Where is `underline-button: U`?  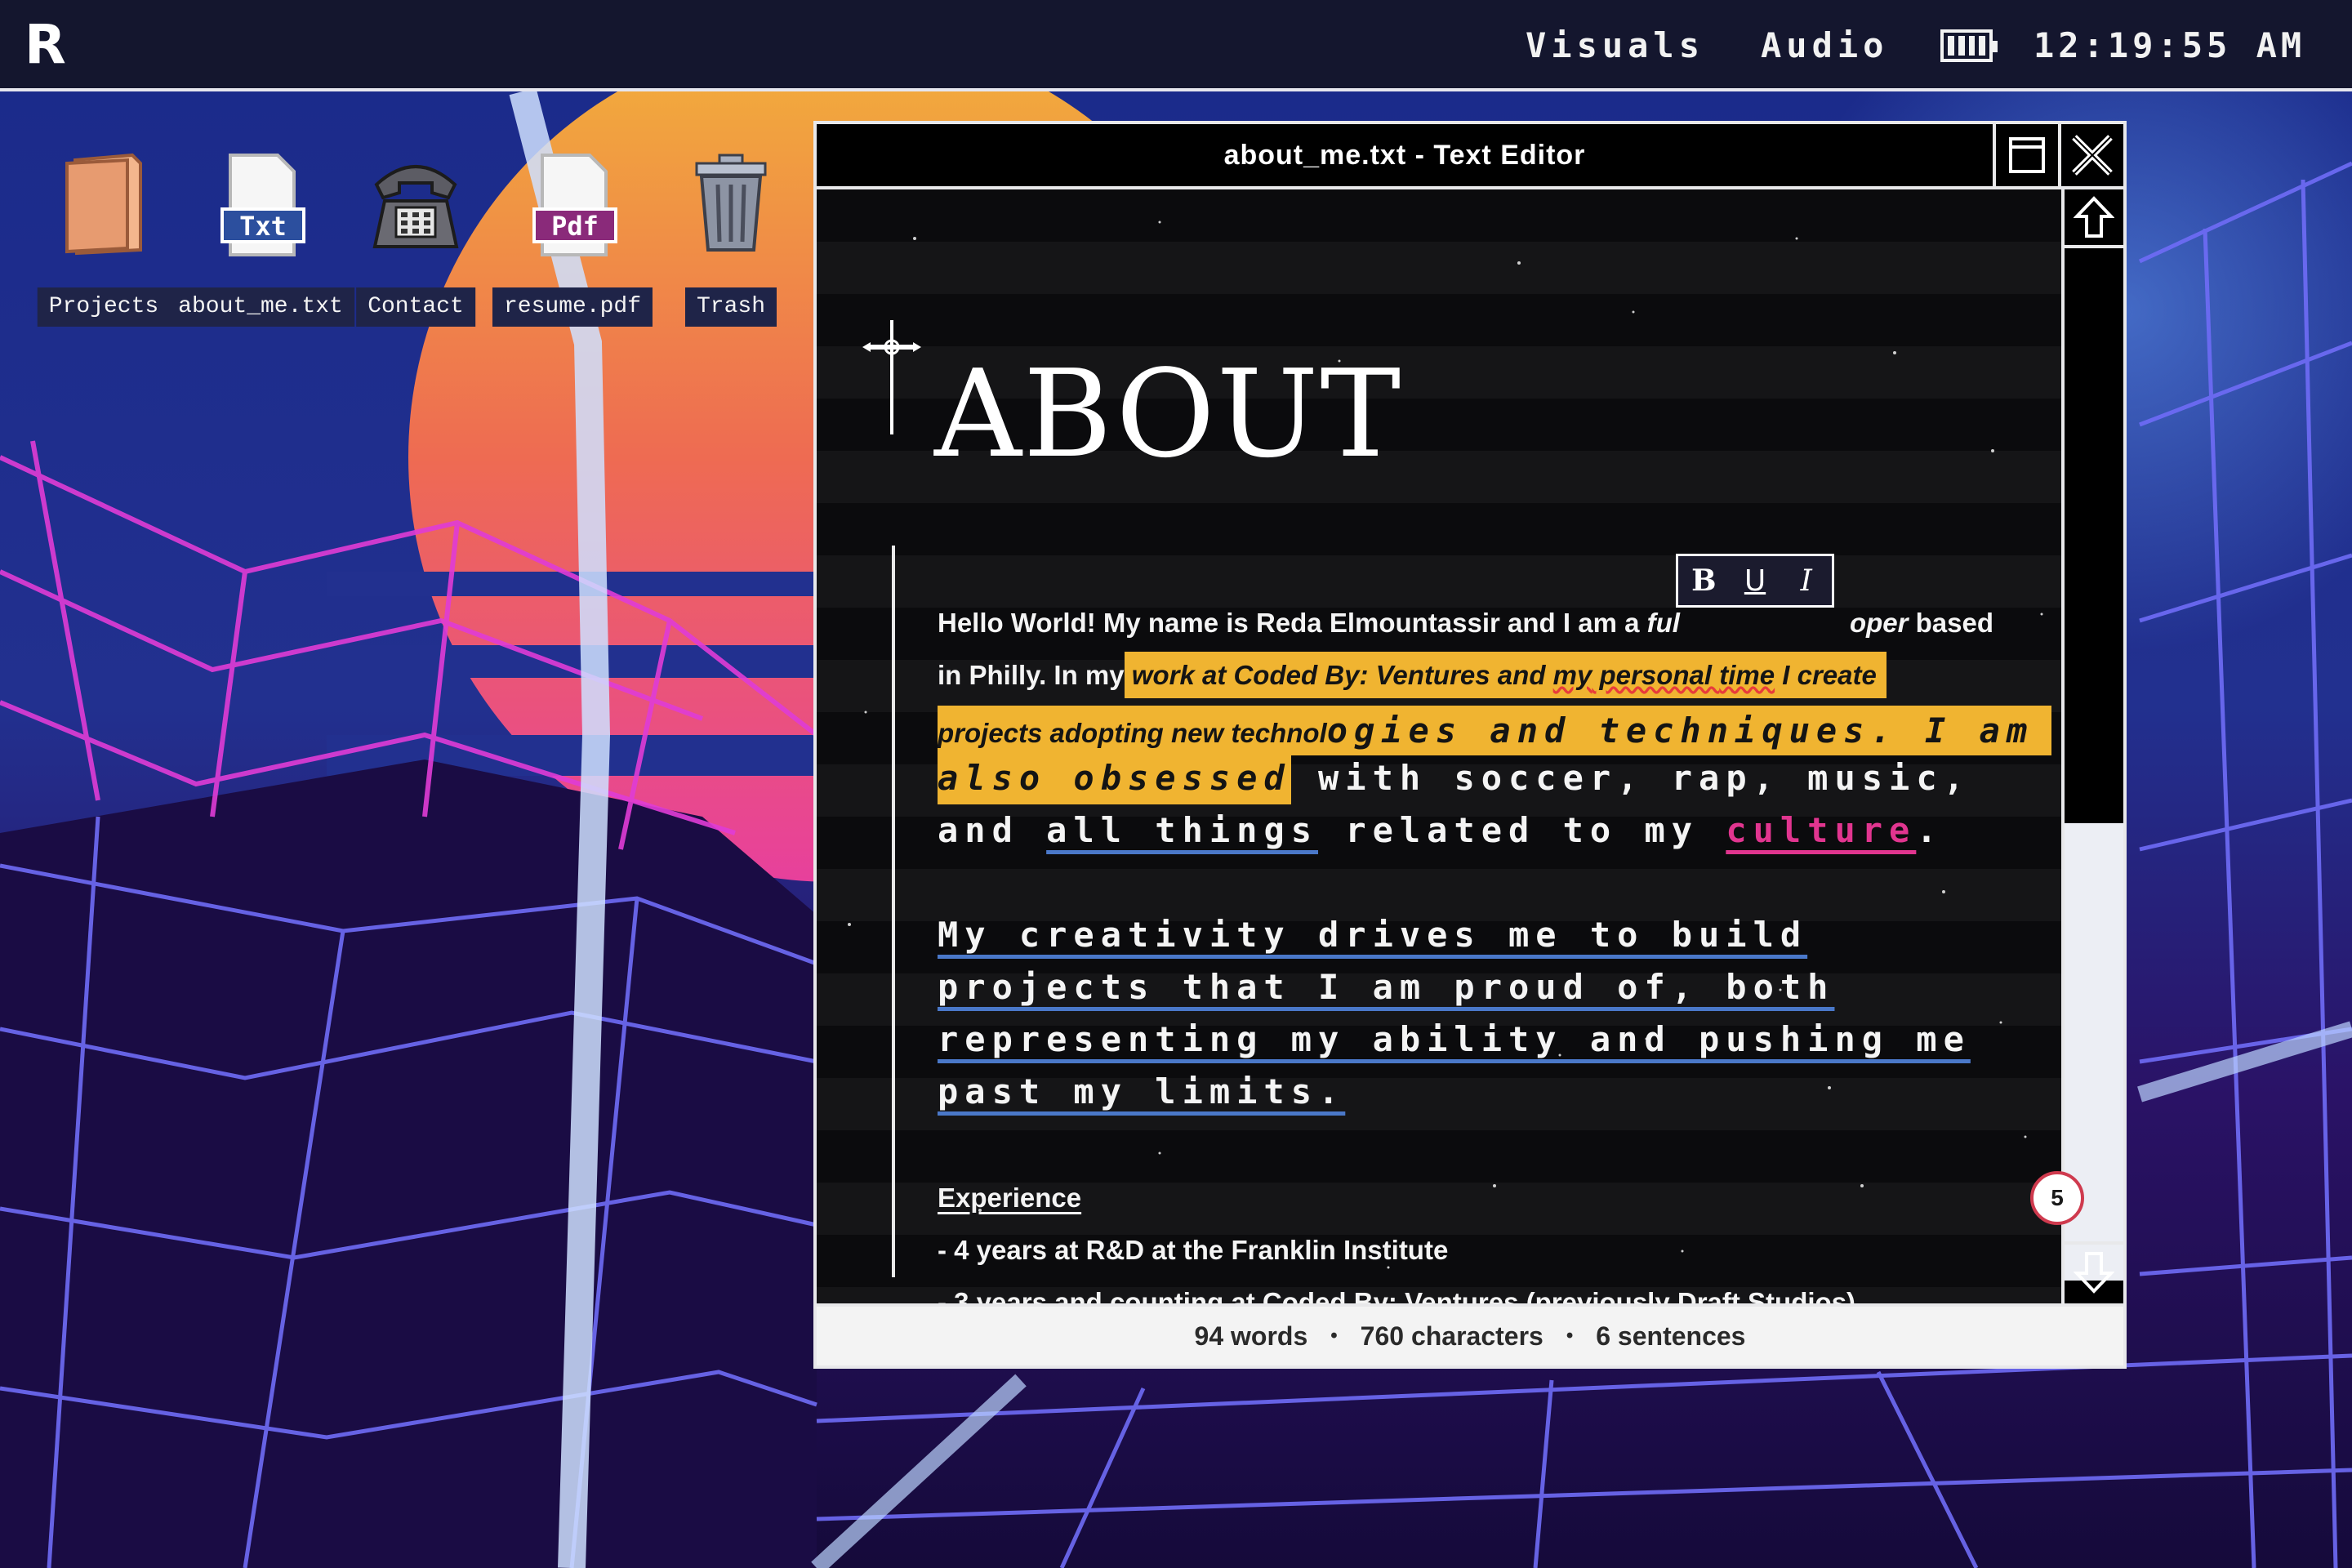
underline-button: U is located at coordinates (1755, 580).